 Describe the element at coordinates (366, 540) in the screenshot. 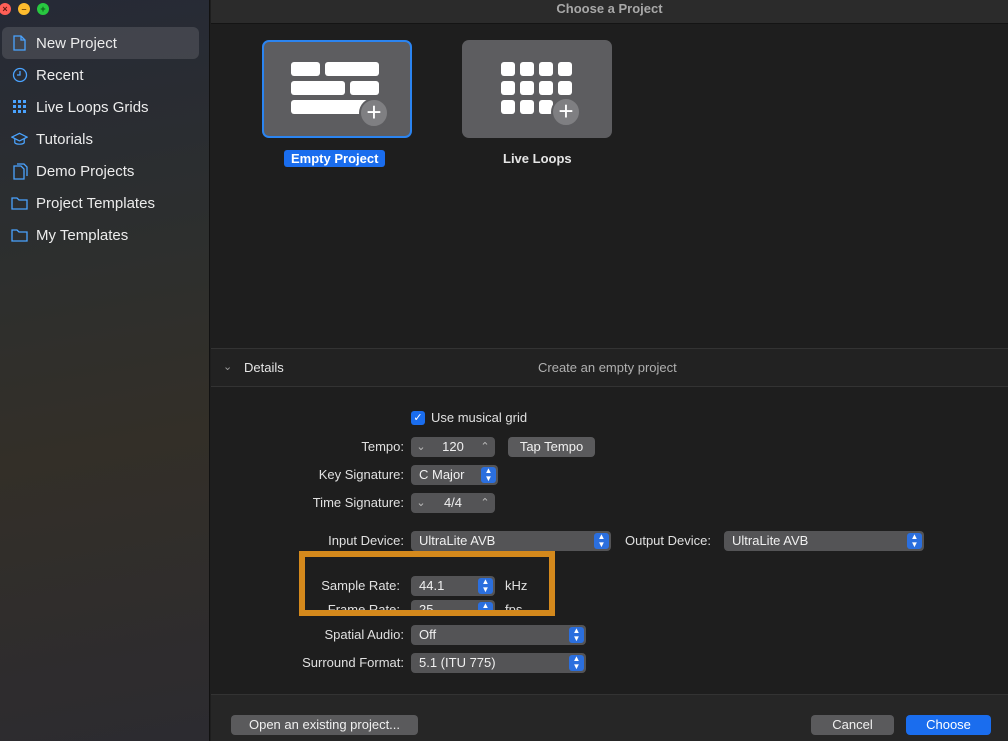

I see `input-device-label: Input Device:` at that location.